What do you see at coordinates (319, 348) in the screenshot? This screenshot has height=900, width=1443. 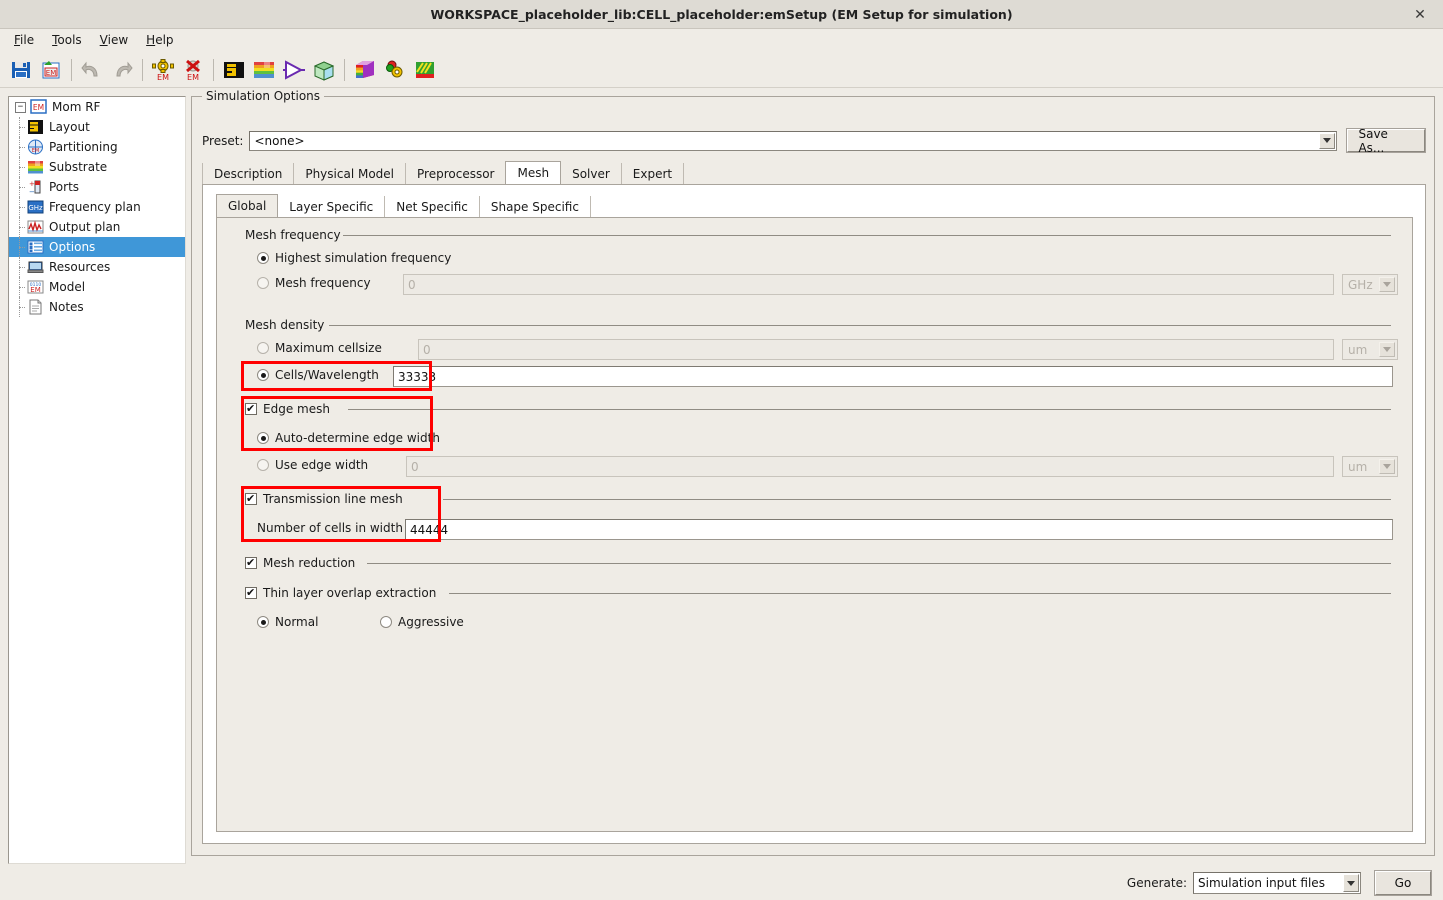 I see `maximum-cellsize-radio-row: Maximum cellsize` at bounding box center [319, 348].